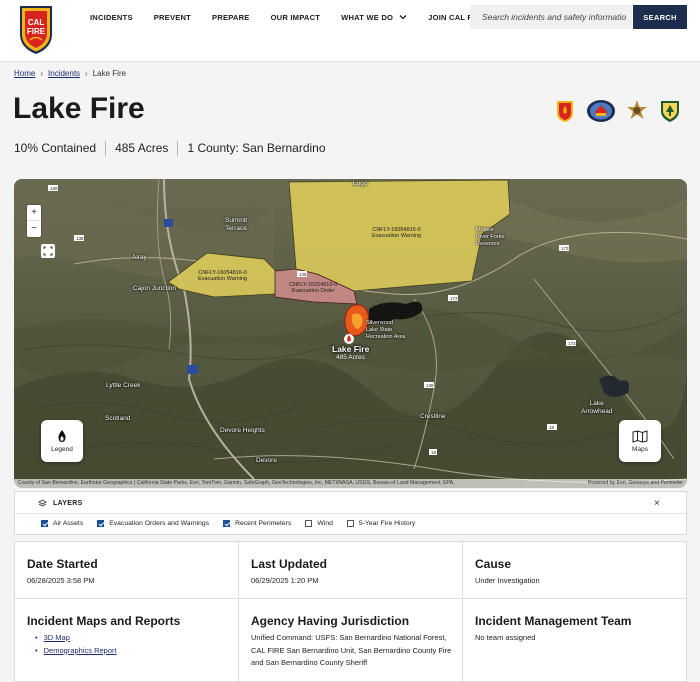 The image size is (700, 682). Describe the element at coordinates (109, 73) in the screenshot. I see `breadcrumb-current: Lake Fire` at that location.